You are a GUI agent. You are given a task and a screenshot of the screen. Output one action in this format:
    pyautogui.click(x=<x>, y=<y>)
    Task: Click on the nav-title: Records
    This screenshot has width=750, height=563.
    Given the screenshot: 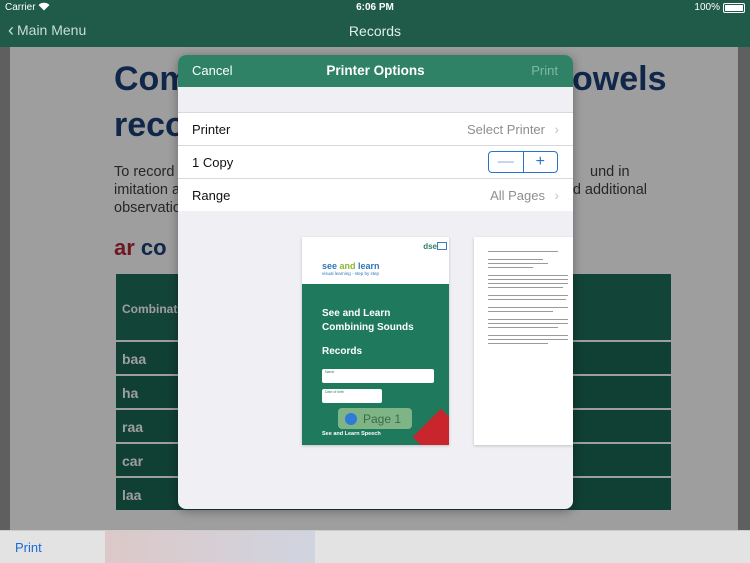 What is the action you would take?
    pyautogui.click(x=375, y=31)
    